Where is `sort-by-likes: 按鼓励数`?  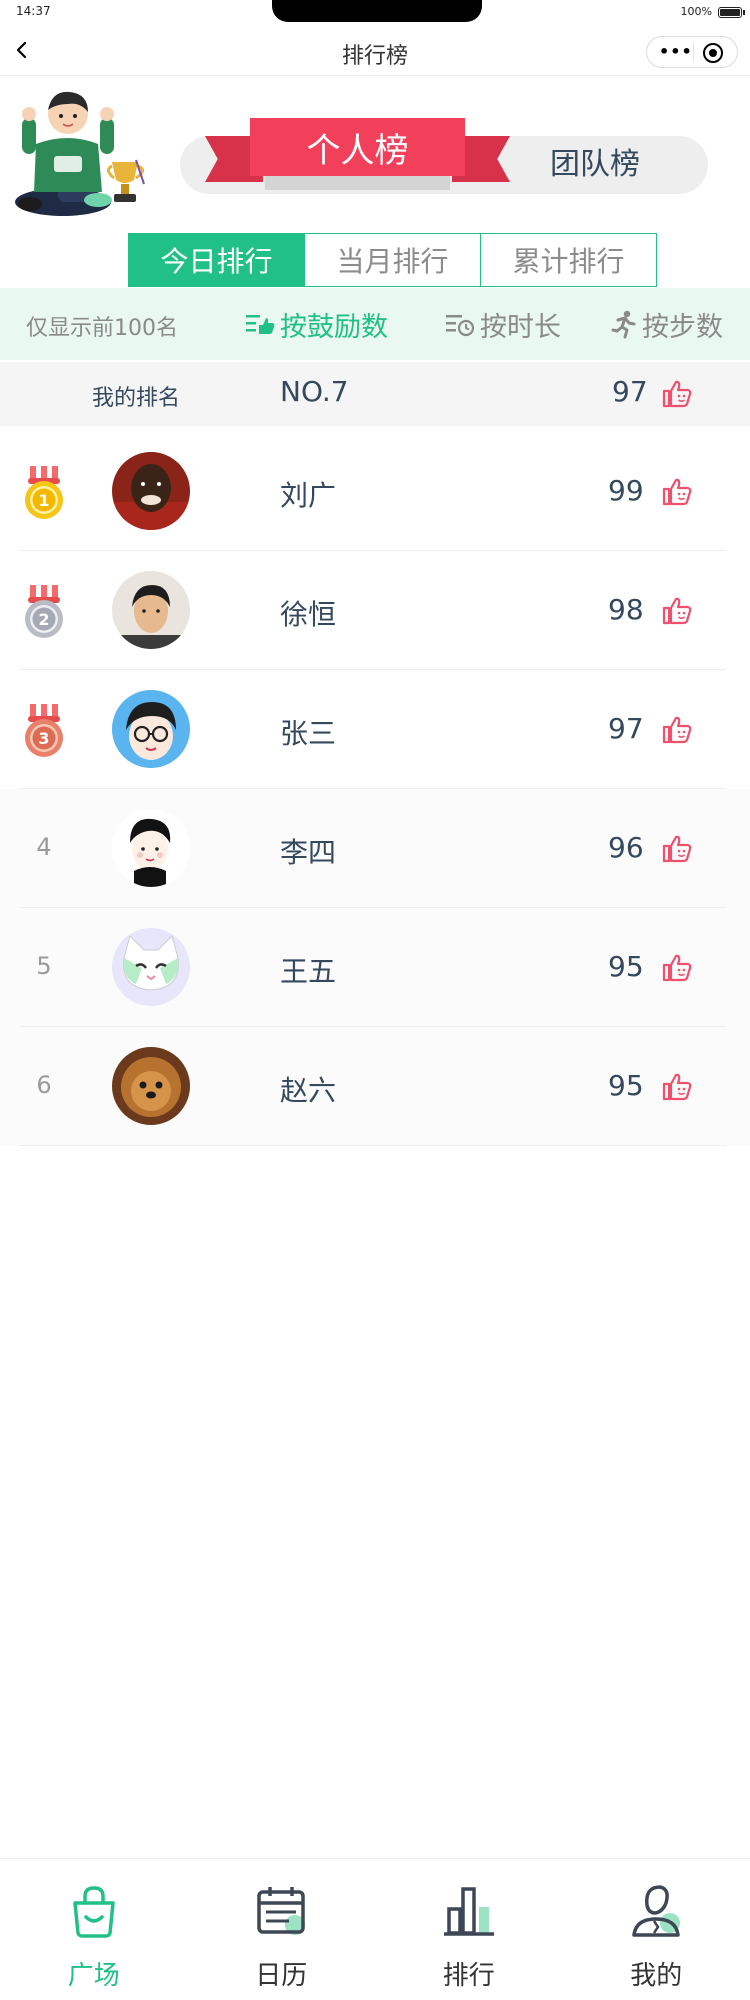 sort-by-likes: 按鼓励数 is located at coordinates (316, 324).